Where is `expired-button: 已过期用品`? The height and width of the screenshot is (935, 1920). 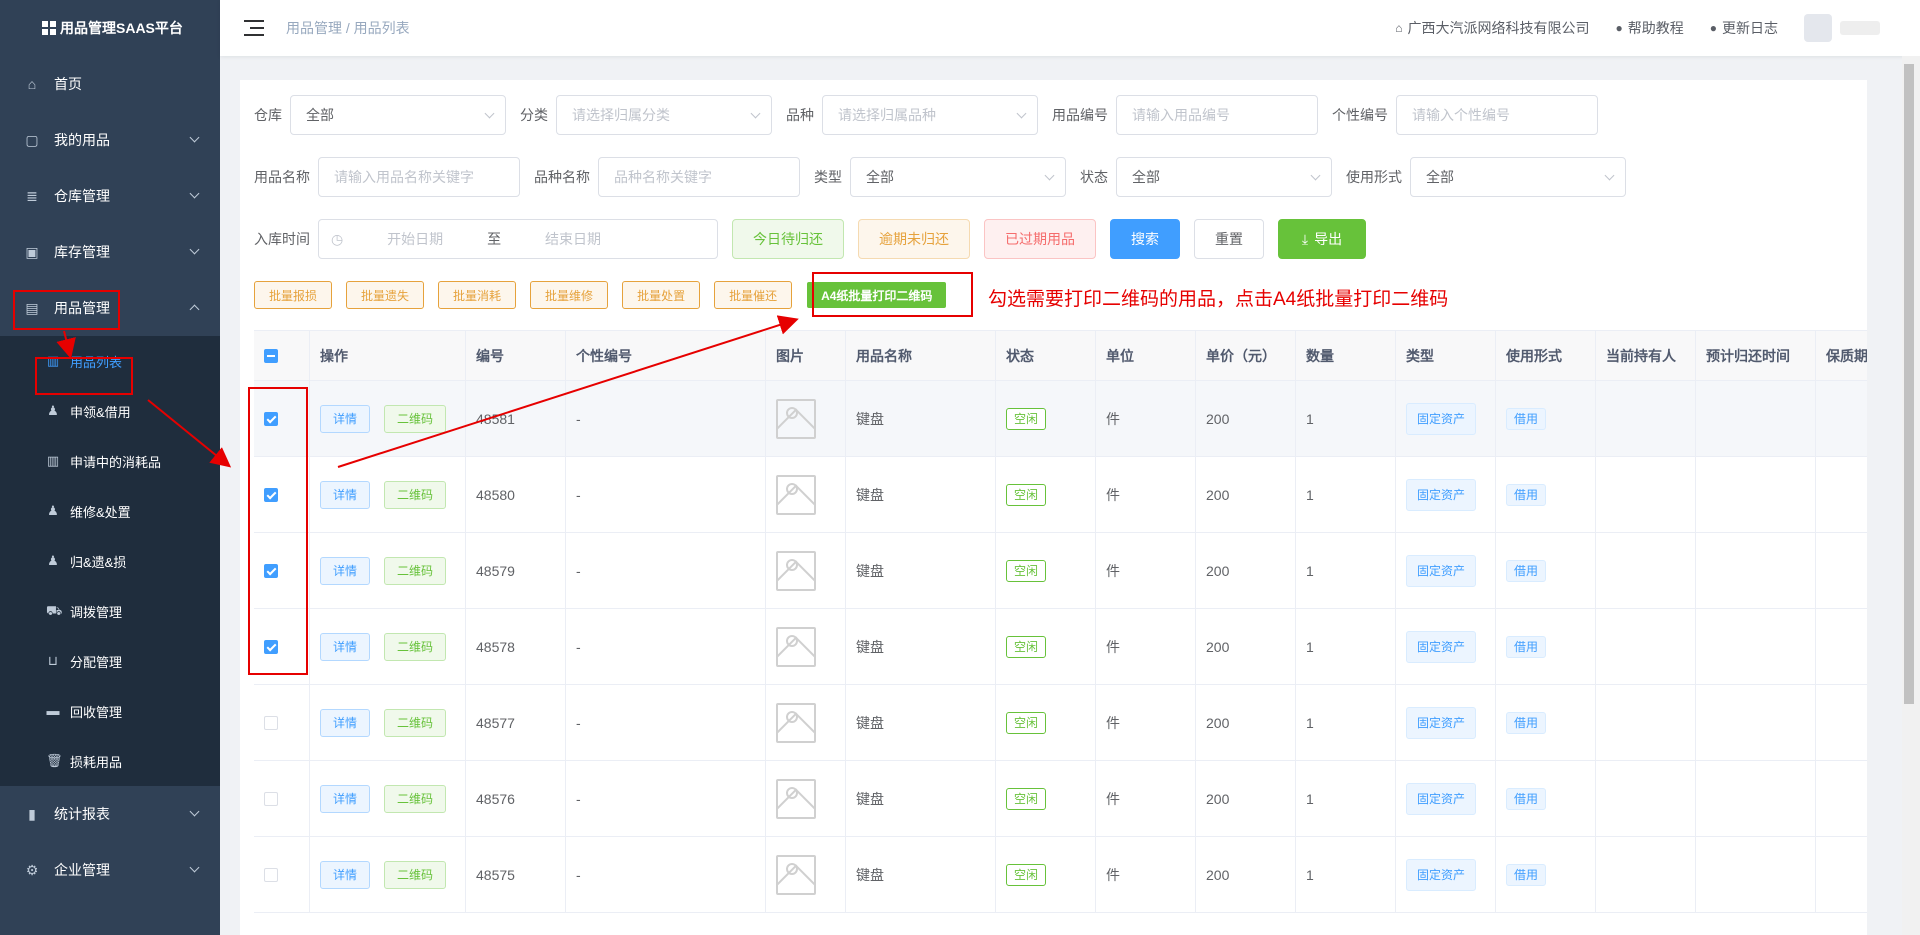
expired-button: 已过期用品 is located at coordinates (1040, 239).